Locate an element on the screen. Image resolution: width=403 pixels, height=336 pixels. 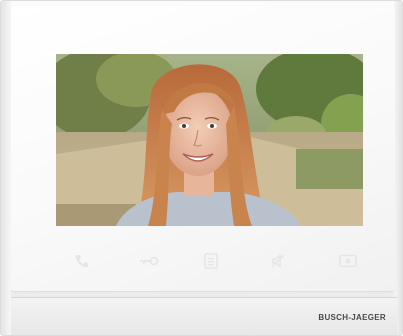
brand-logo: BUSCH-JAEGER is located at coordinates (352, 317).